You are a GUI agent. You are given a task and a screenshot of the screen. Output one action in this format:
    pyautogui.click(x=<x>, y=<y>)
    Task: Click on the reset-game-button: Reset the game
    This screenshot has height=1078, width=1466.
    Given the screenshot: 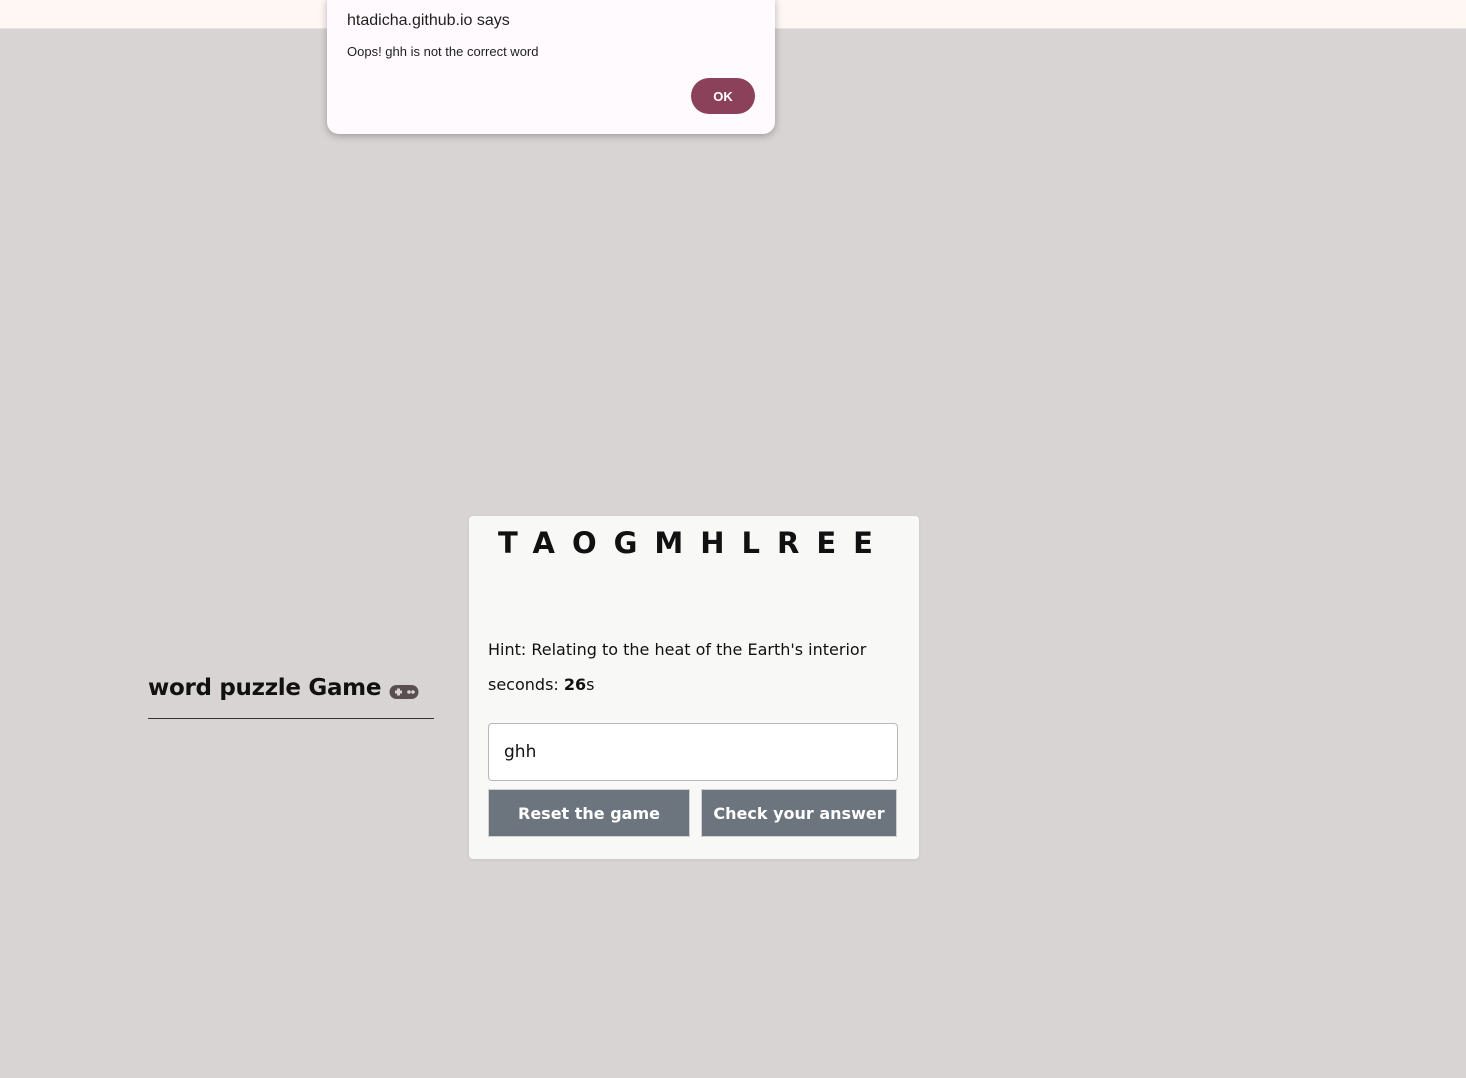 What is the action you would take?
    pyautogui.click(x=589, y=813)
    